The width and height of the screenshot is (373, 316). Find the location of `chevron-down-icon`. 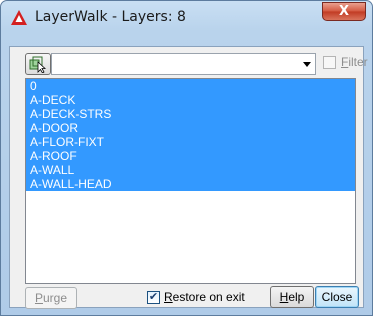

chevron-down-icon is located at coordinates (307, 64).